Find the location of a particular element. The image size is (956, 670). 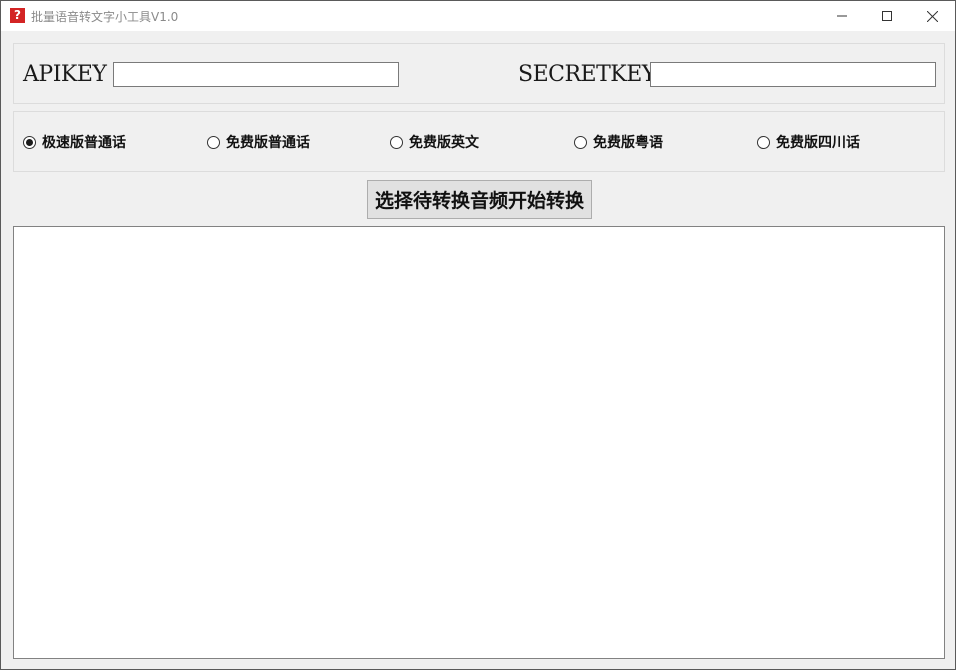

apikey-label: APIKEY is located at coordinates (65, 74).